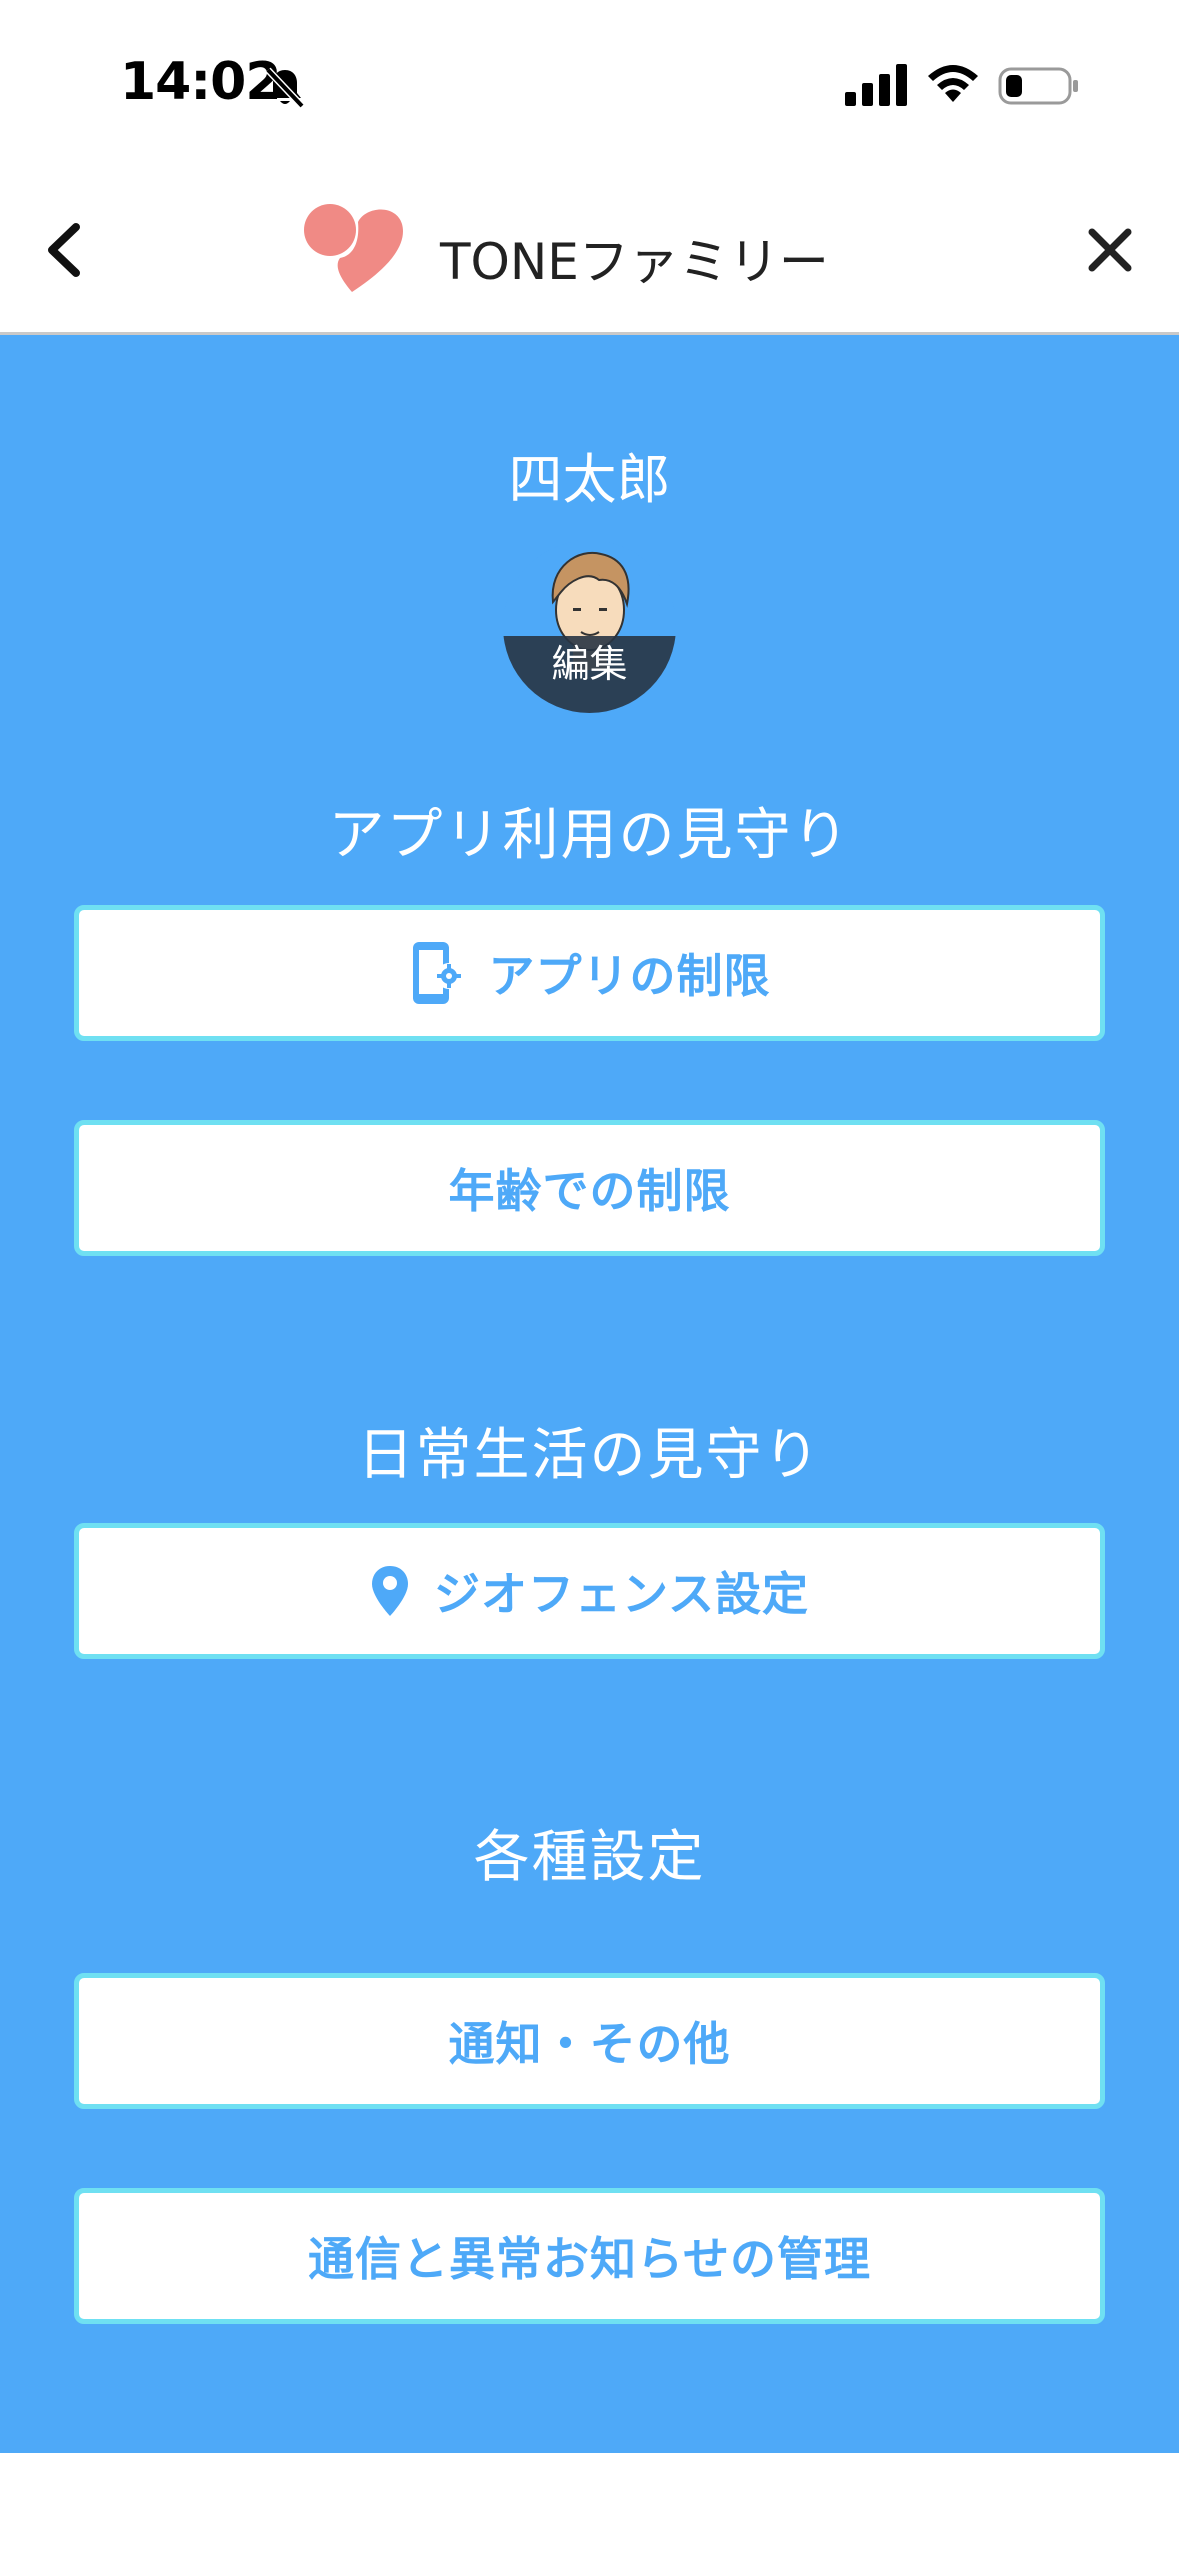 The height and width of the screenshot is (2556, 1179). Describe the element at coordinates (589, 1455) in the screenshot. I see `section-title-daily-life: 日常生活の見守り` at that location.